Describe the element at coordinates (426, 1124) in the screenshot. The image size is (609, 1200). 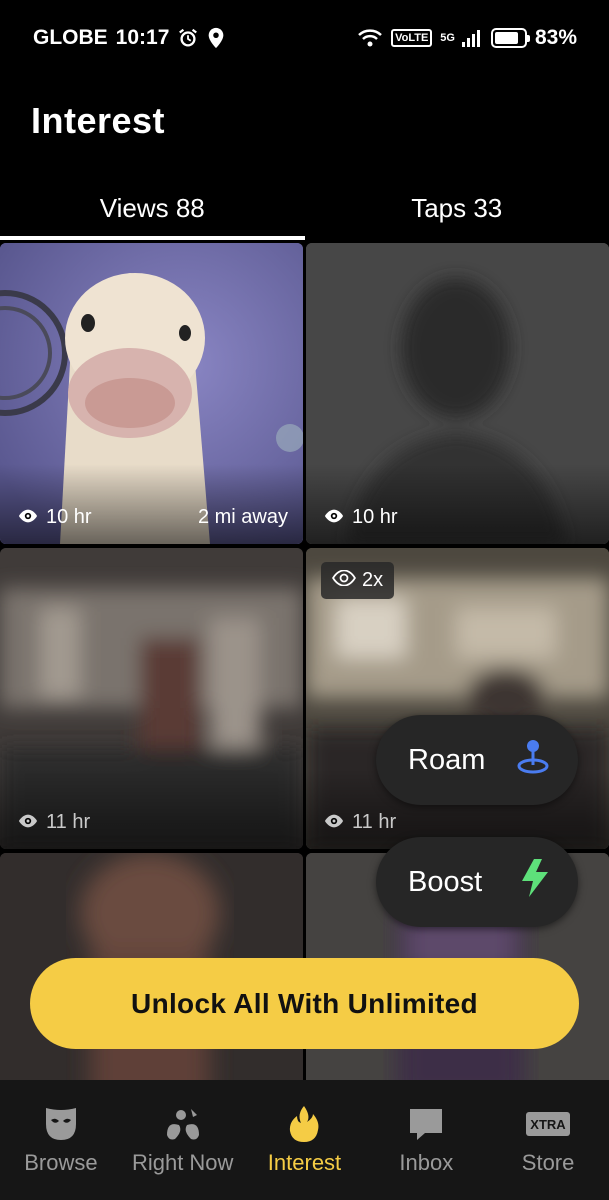
I see `chat-icon` at that location.